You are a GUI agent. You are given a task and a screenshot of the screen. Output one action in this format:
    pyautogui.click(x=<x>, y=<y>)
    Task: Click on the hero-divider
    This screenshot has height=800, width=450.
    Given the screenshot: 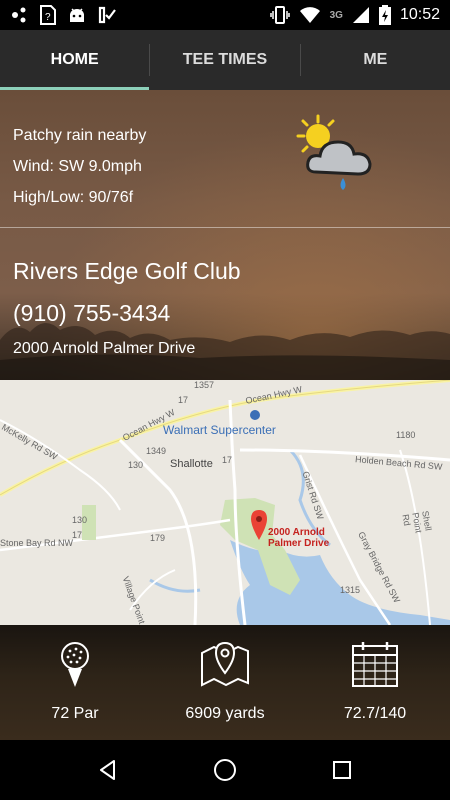 What is the action you would take?
    pyautogui.click(x=225, y=227)
    